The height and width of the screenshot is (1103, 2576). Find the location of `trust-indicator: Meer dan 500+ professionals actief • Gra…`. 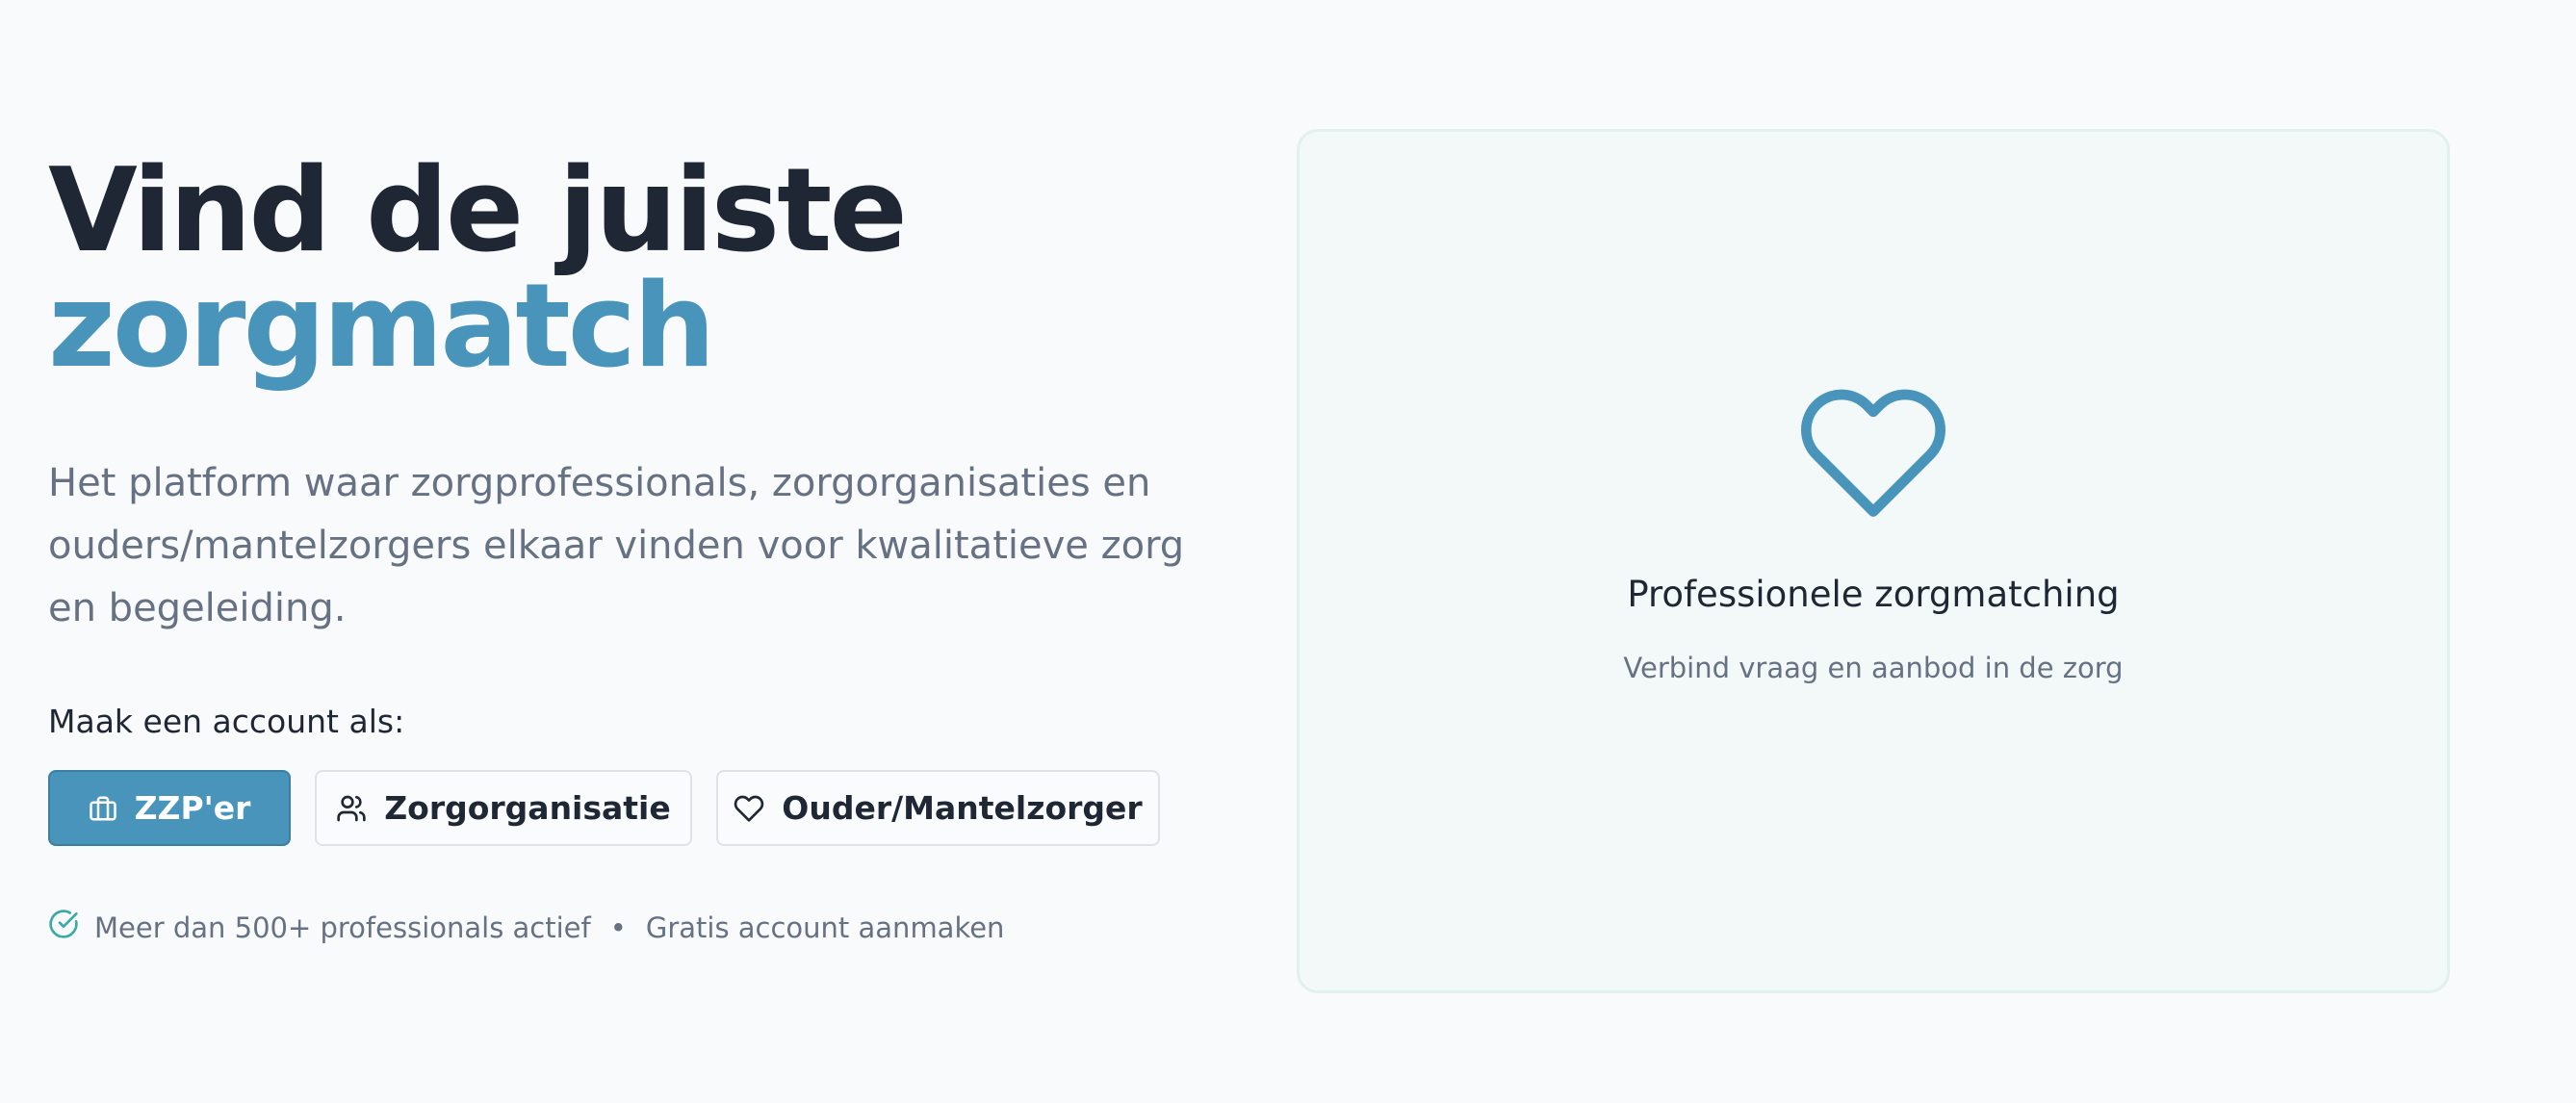

trust-indicator: Meer dan 500+ professionals actief • Gra… is located at coordinates (645, 927).